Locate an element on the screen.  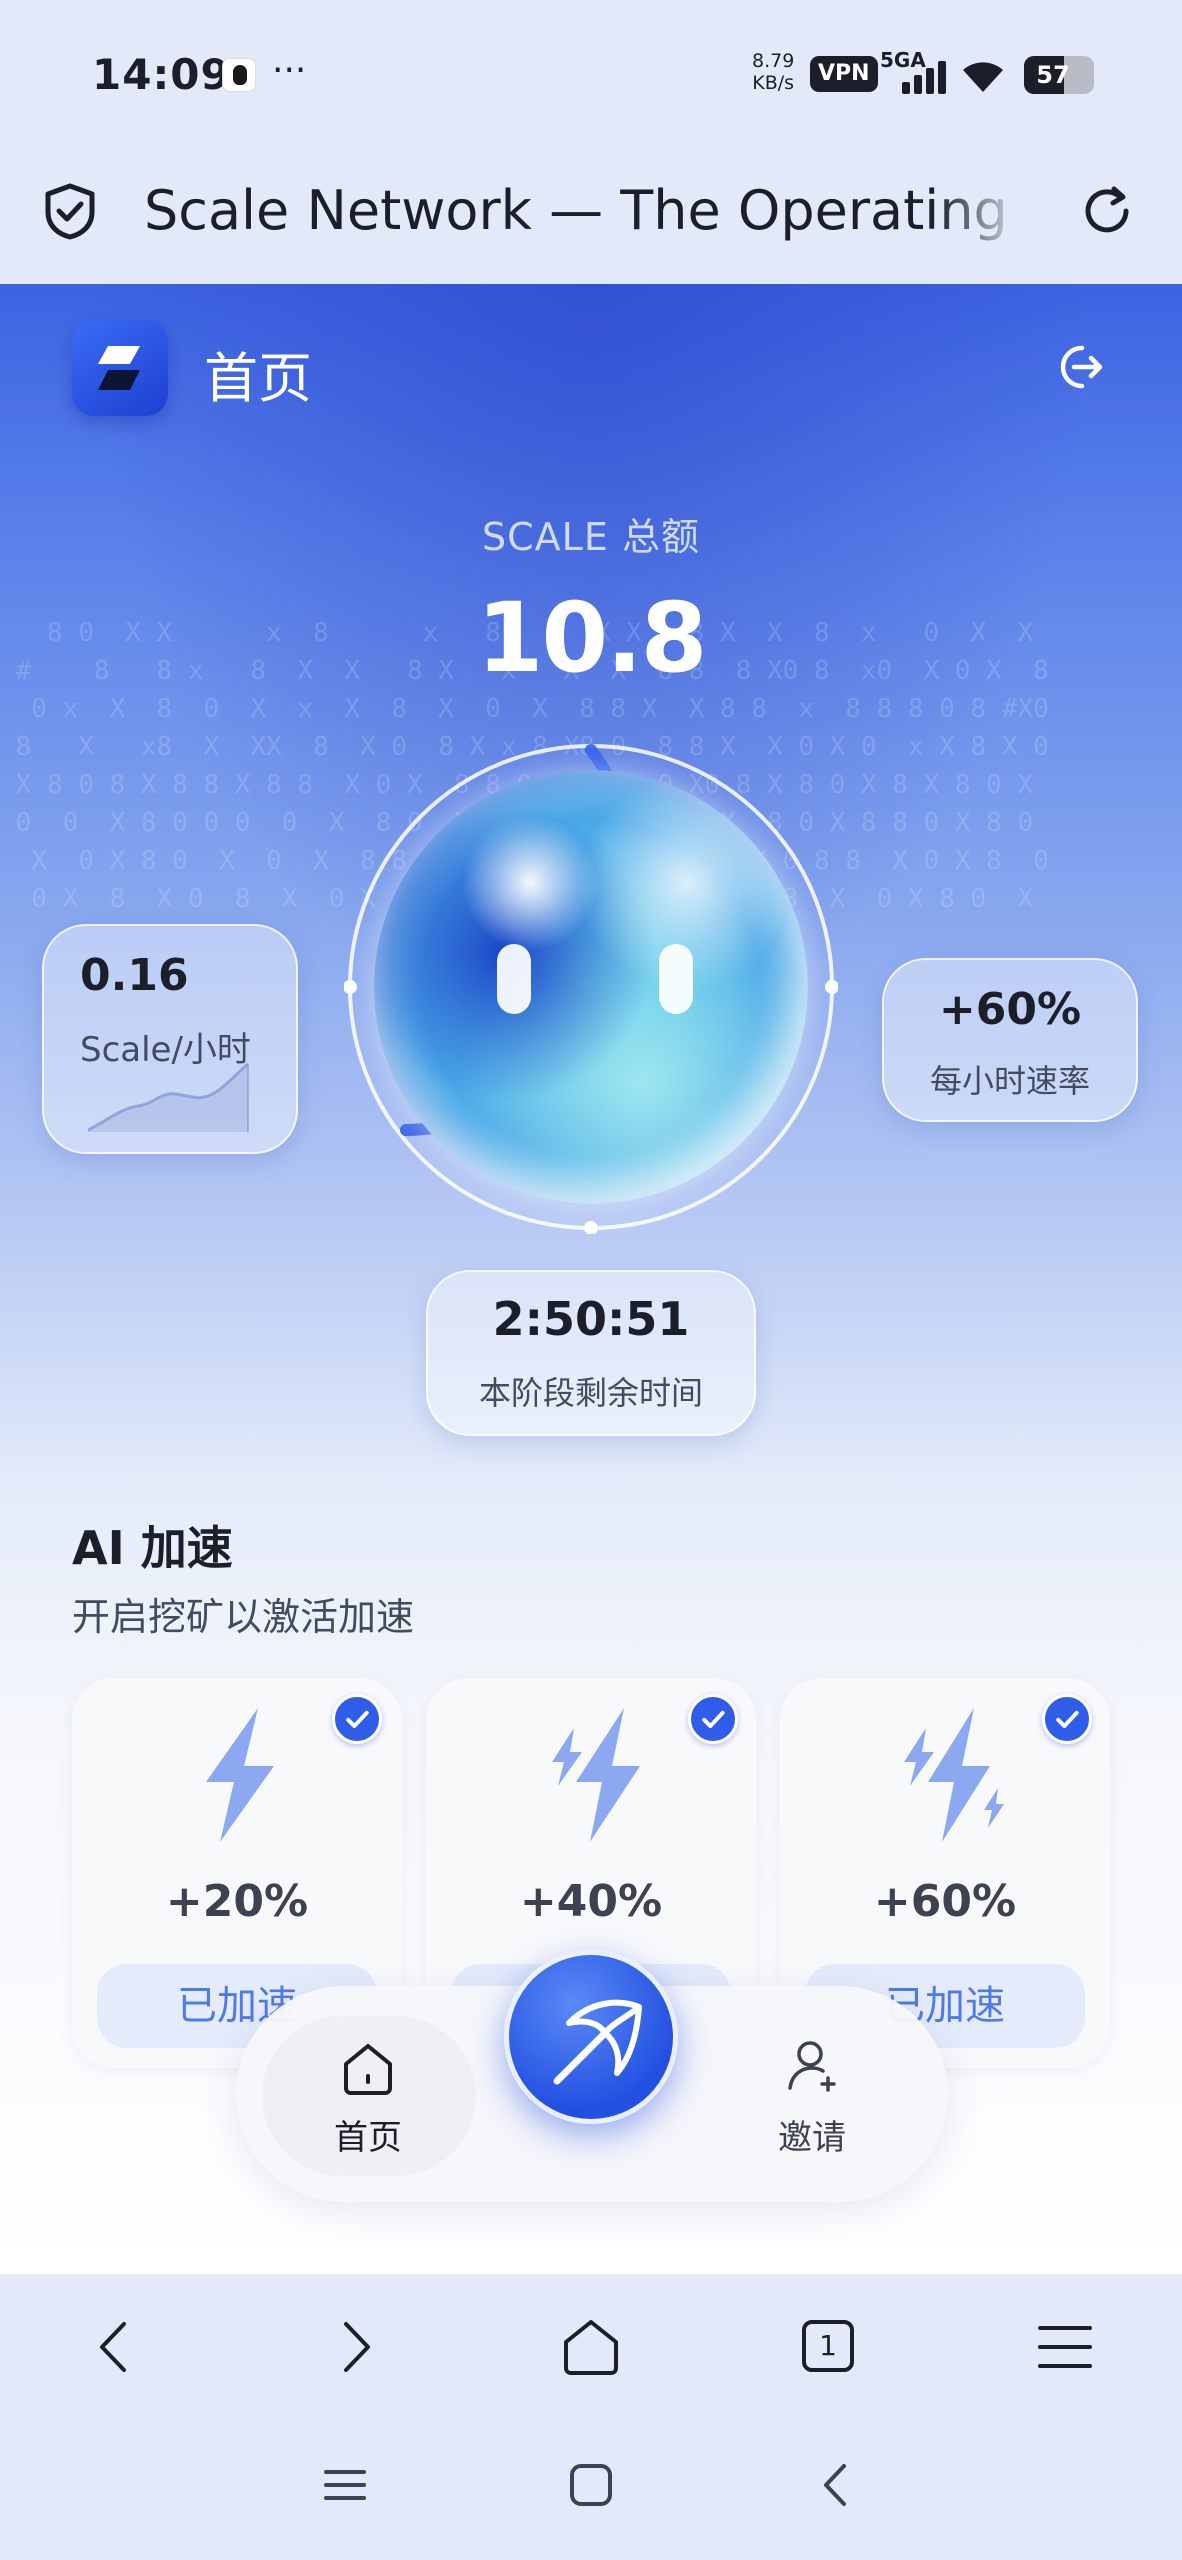
mine-button is located at coordinates (591, 2037).